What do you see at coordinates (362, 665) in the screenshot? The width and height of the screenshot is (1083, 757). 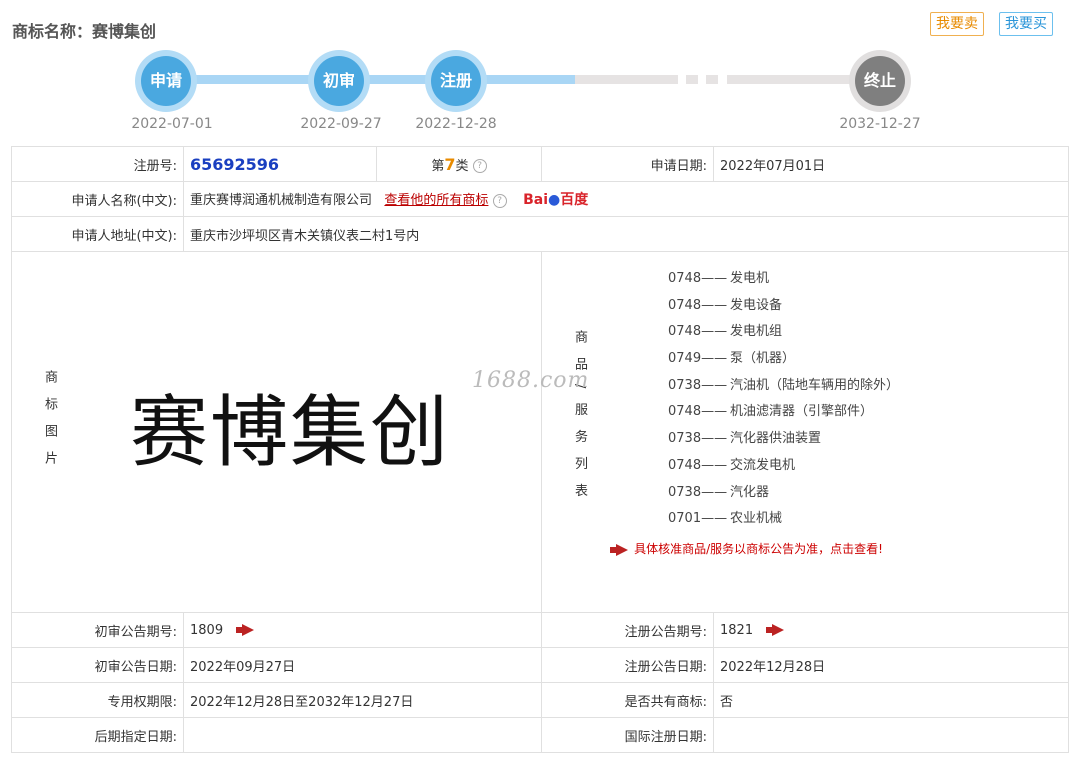 I see `prelim-date-value: 2022年09月27日` at bounding box center [362, 665].